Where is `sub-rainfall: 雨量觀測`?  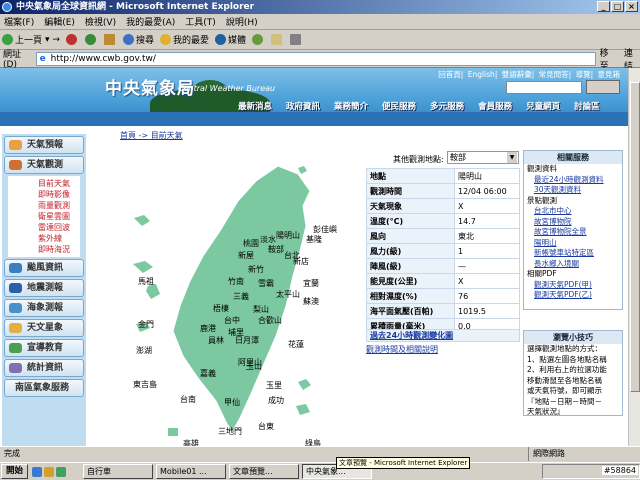
sub-rainfall: 雨量觀測 is located at coordinates (59, 205).